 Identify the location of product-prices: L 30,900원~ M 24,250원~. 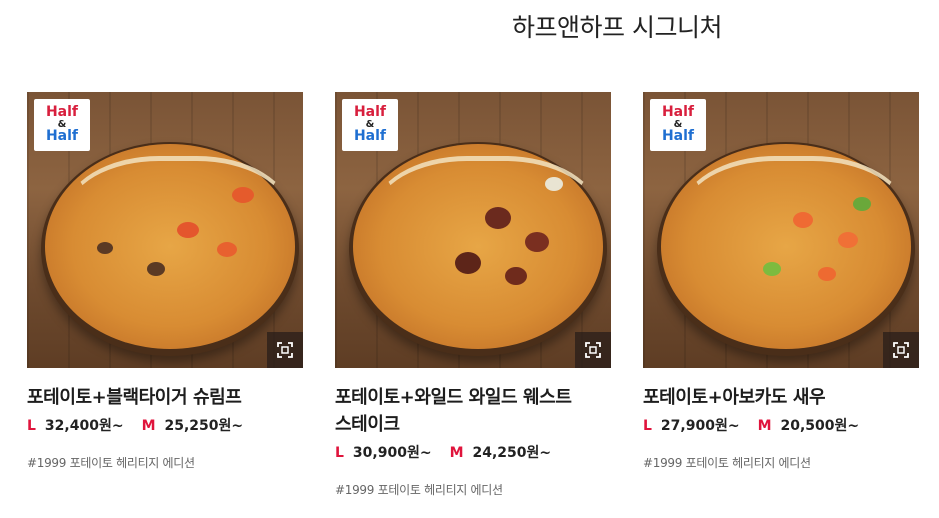
(473, 452).